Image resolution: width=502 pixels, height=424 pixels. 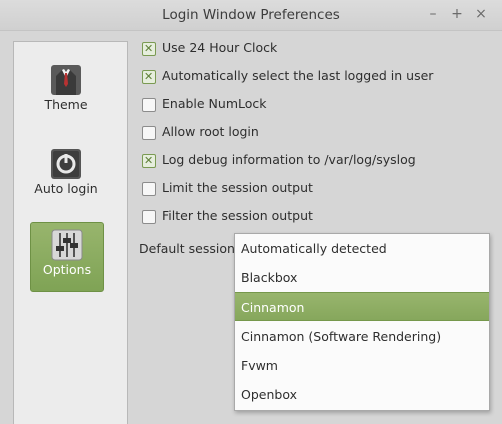 What do you see at coordinates (214, 103) in the screenshot?
I see `option-label: Enable NumLock` at bounding box center [214, 103].